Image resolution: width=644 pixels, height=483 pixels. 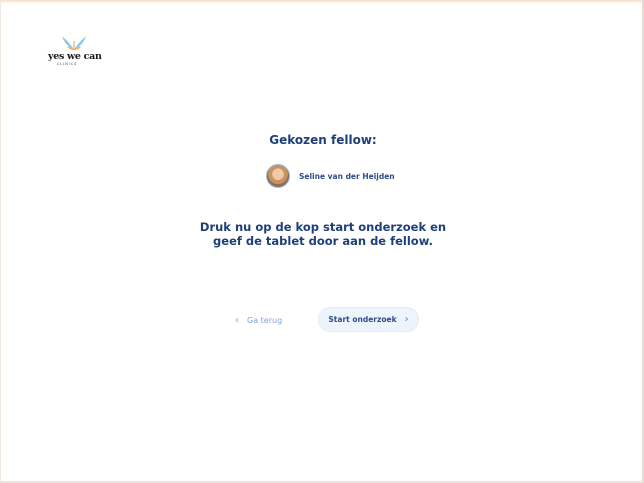 What do you see at coordinates (237, 320) in the screenshot?
I see `chevron-left-icon: ‹` at bounding box center [237, 320].